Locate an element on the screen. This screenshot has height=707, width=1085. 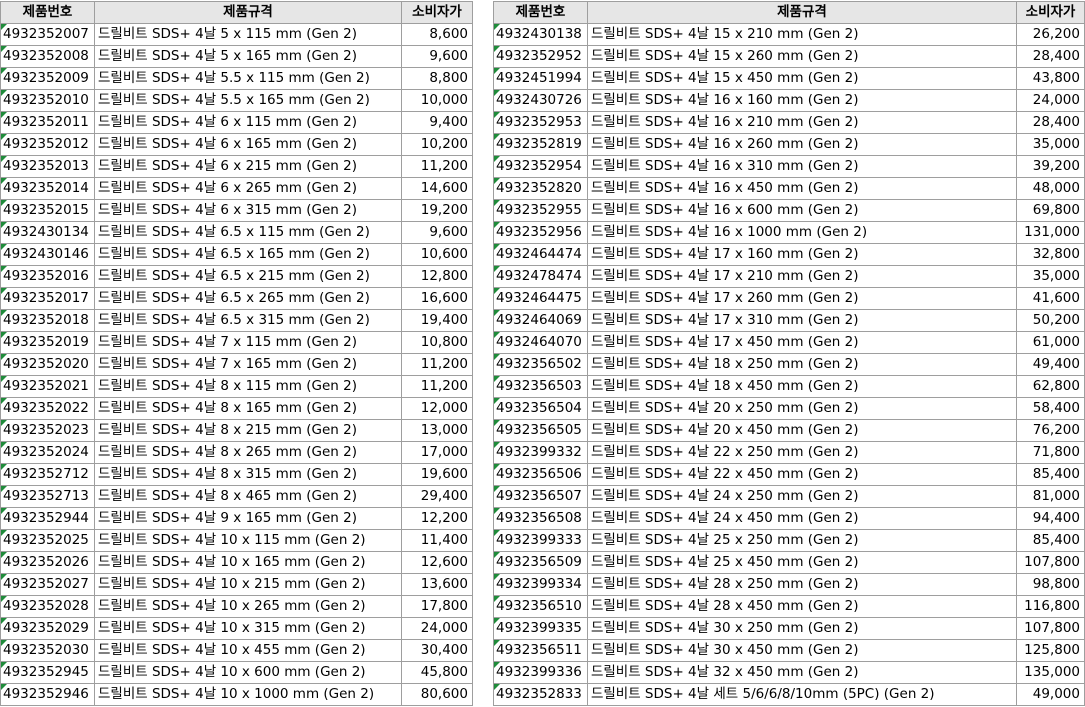
price-cell: 32,800 is located at coordinates (1050, 254).